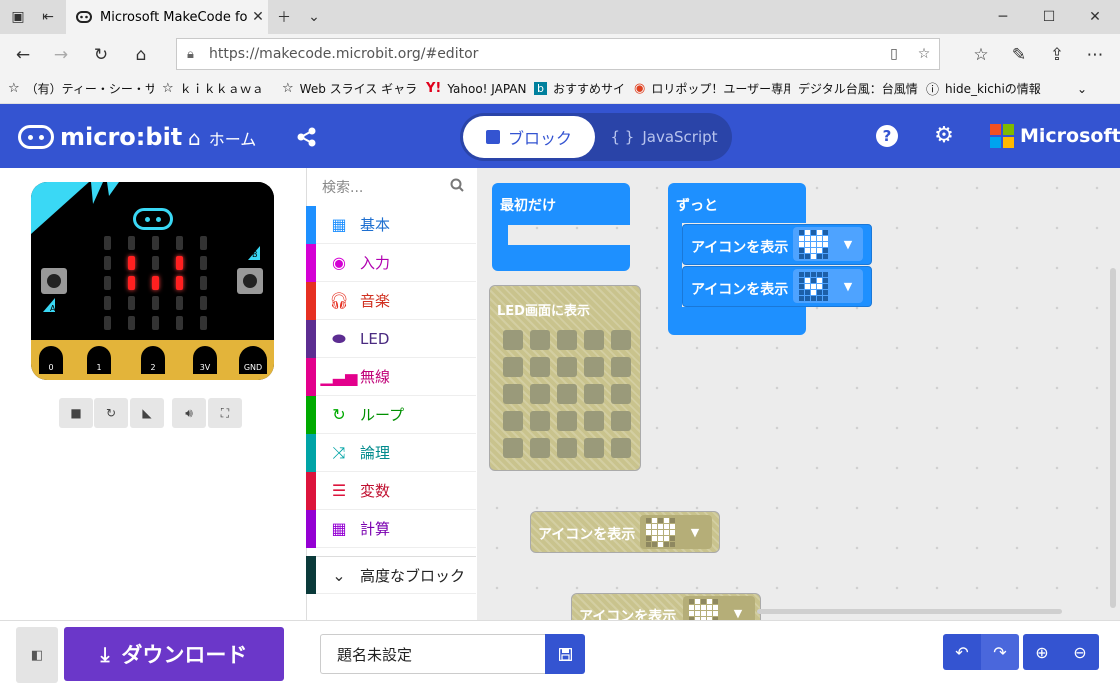 Image resolution: width=1120 pixels, height=691 pixels. I want to click on minimize-icon: ─, so click(1003, 17).